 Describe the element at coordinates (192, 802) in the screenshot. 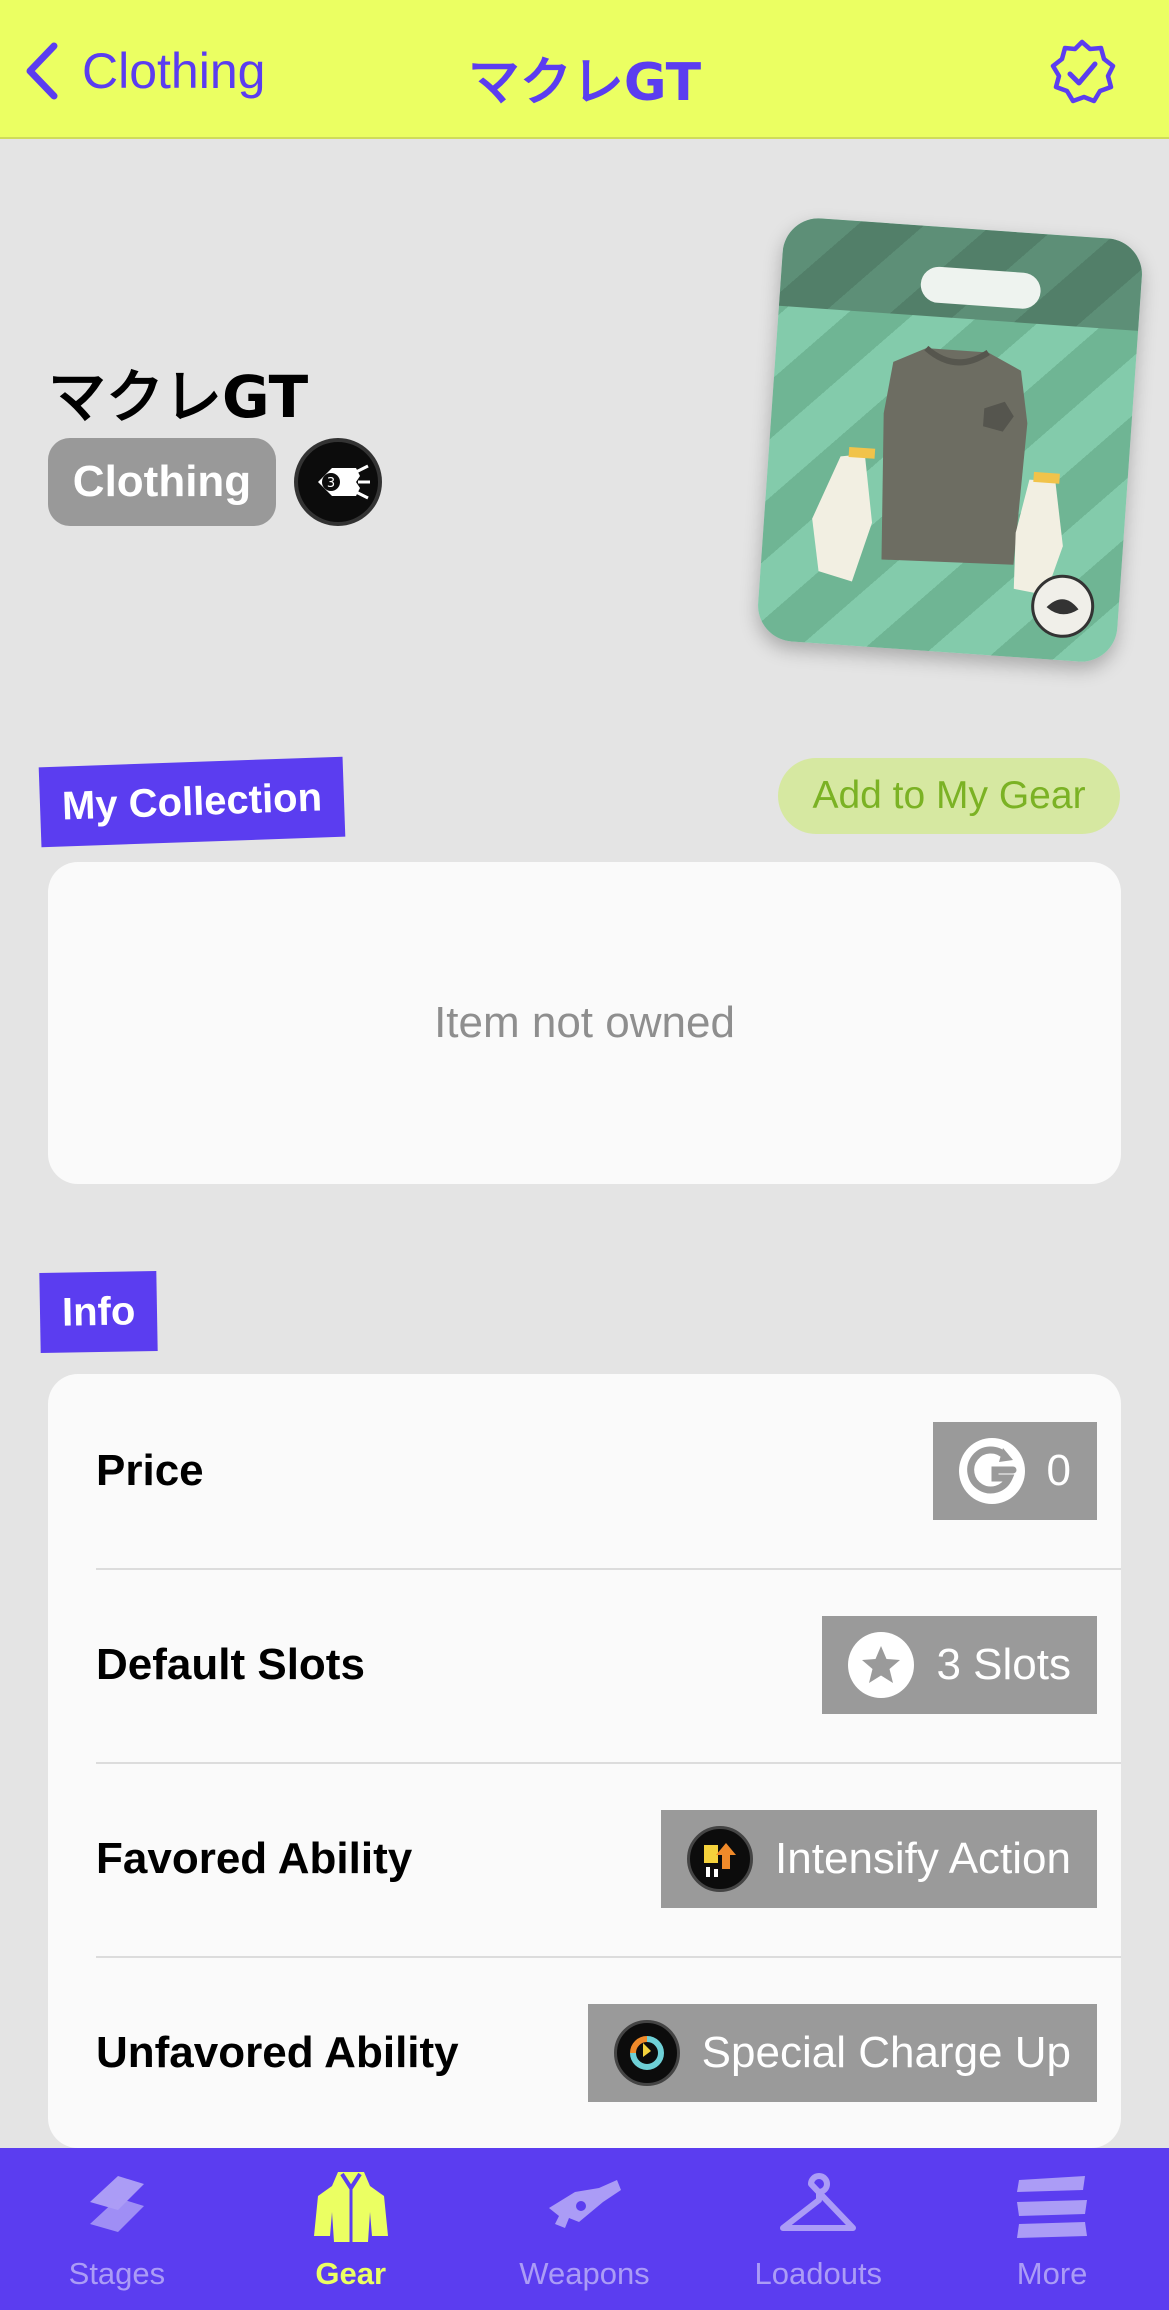

I see `my-collection-heading: My Collection` at that location.